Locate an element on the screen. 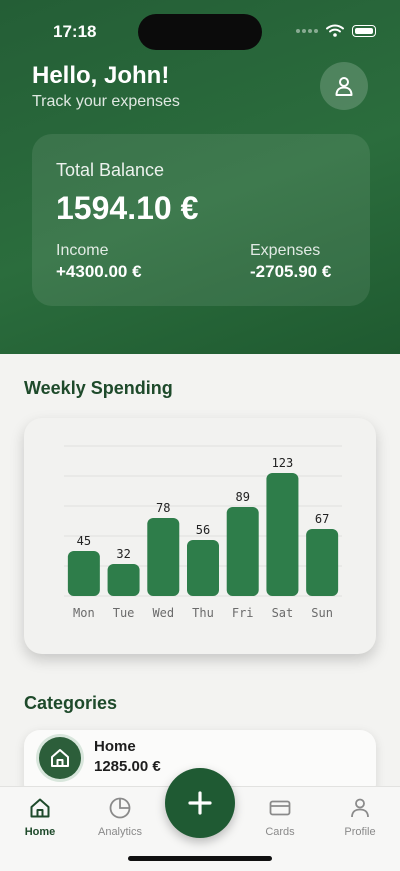 The image size is (400, 871). signal-icon is located at coordinates (307, 30).